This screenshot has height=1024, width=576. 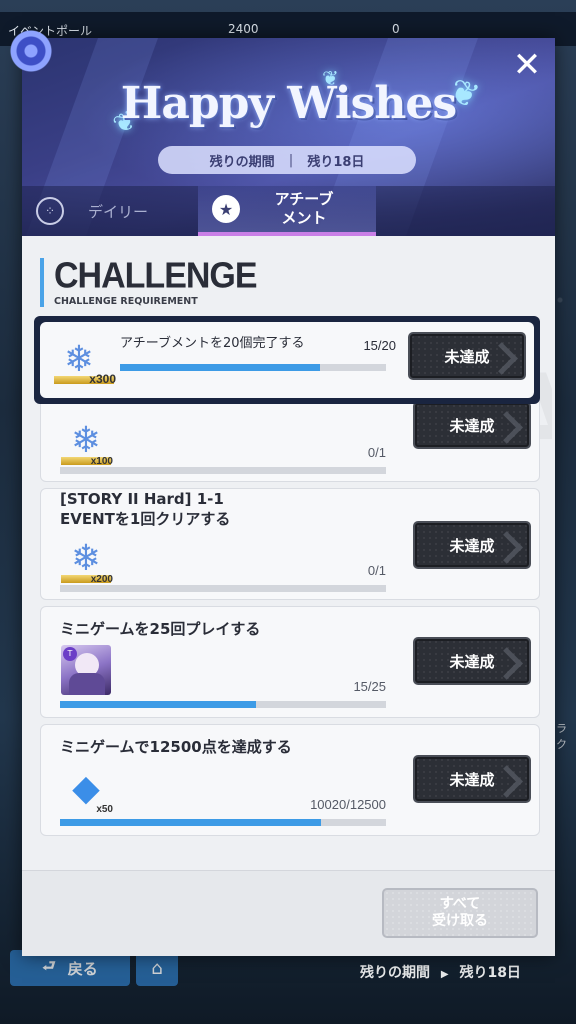 What do you see at coordinates (101, 579) in the screenshot?
I see `reward-quantity: x200` at bounding box center [101, 579].